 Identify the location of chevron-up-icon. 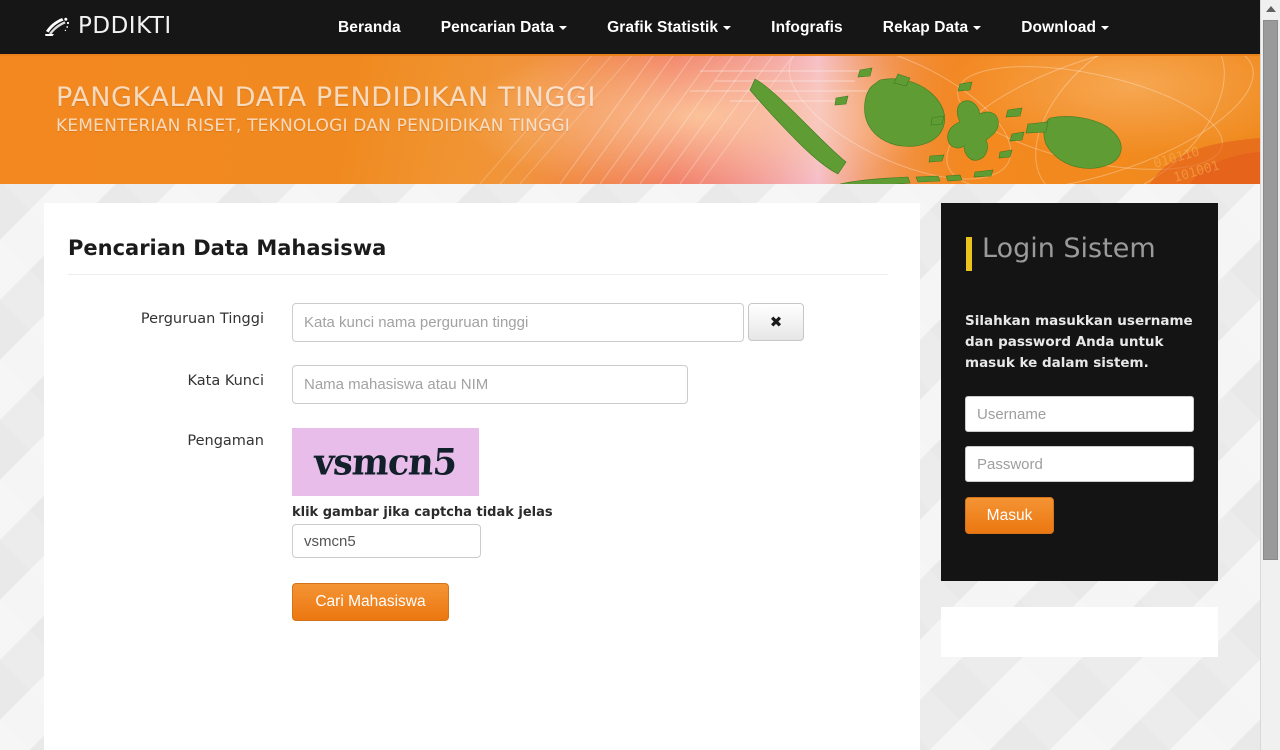
(1270, 9).